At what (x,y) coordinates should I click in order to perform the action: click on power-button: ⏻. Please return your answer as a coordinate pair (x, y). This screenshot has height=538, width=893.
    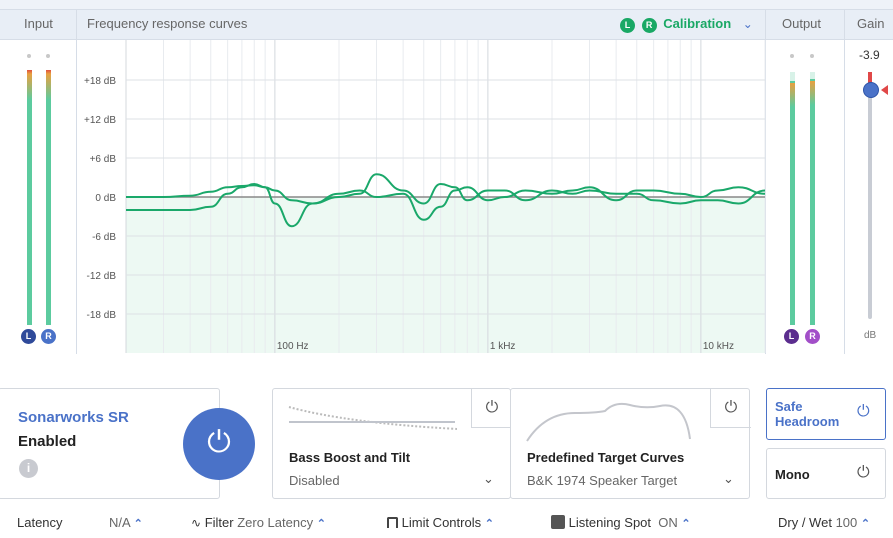
    Looking at the image, I should click on (219, 444).